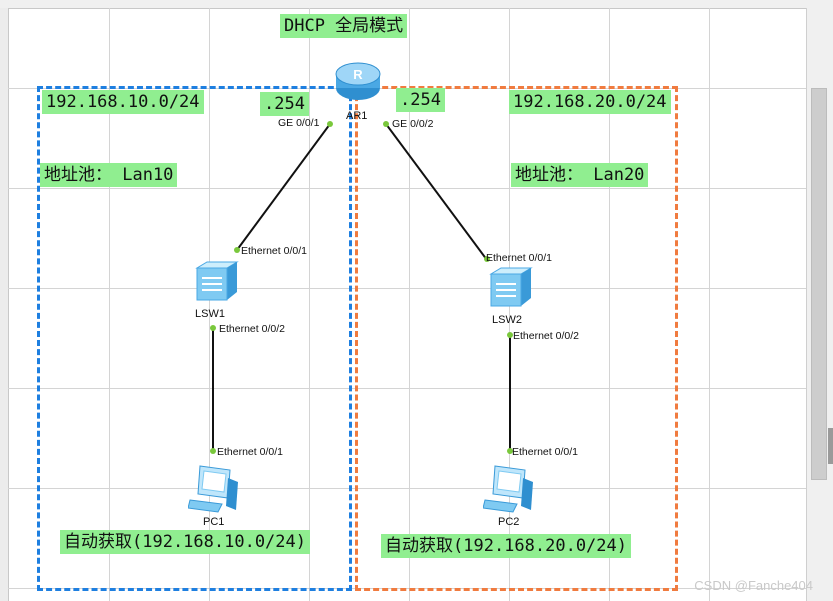 The image size is (833, 601). What do you see at coordinates (590, 102) in the screenshot?
I see `right-subnet-label: 192.168.20.0/24` at bounding box center [590, 102].